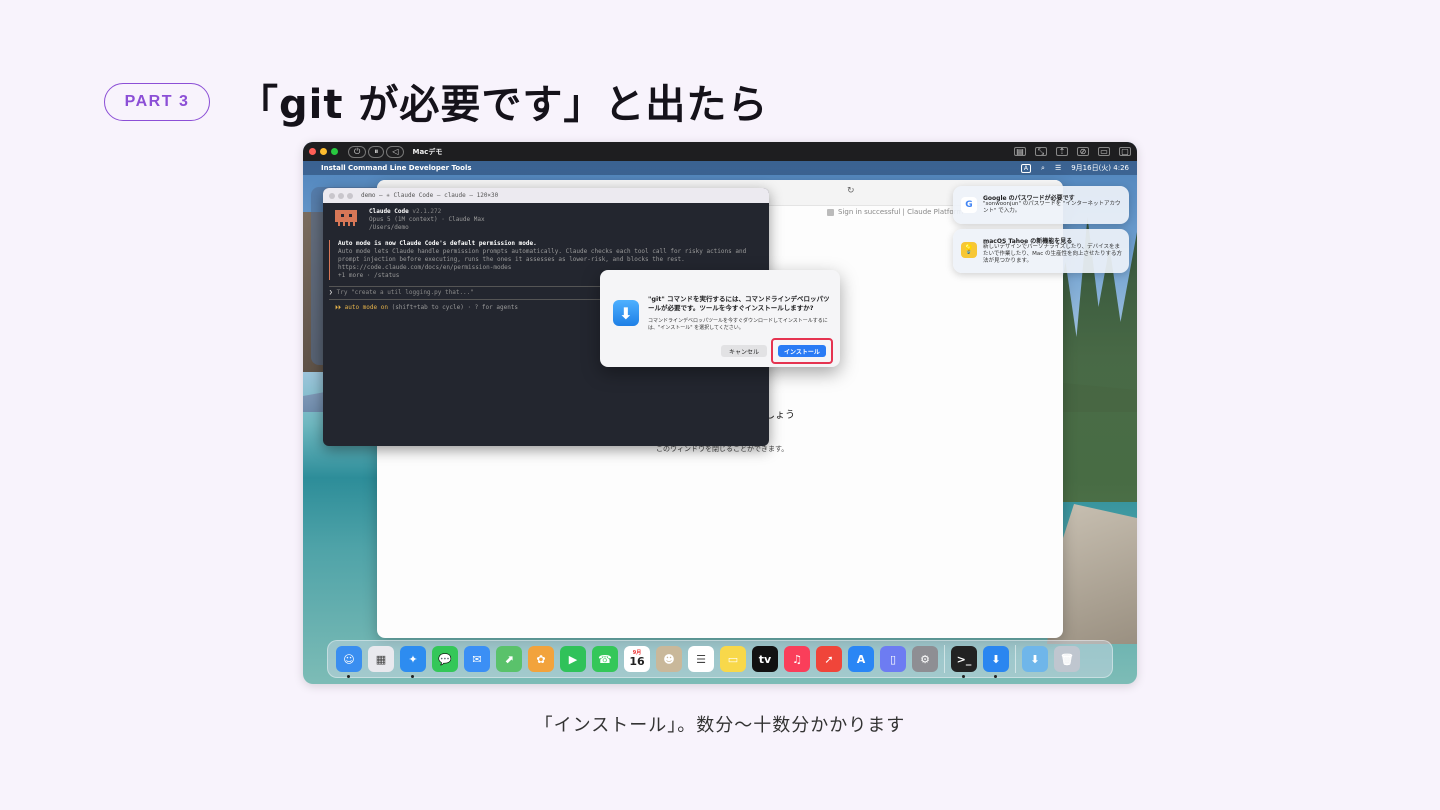 The width and height of the screenshot is (1440, 810). What do you see at coordinates (357, 151) in the screenshot?
I see `power-icon: ⏻` at bounding box center [357, 151].